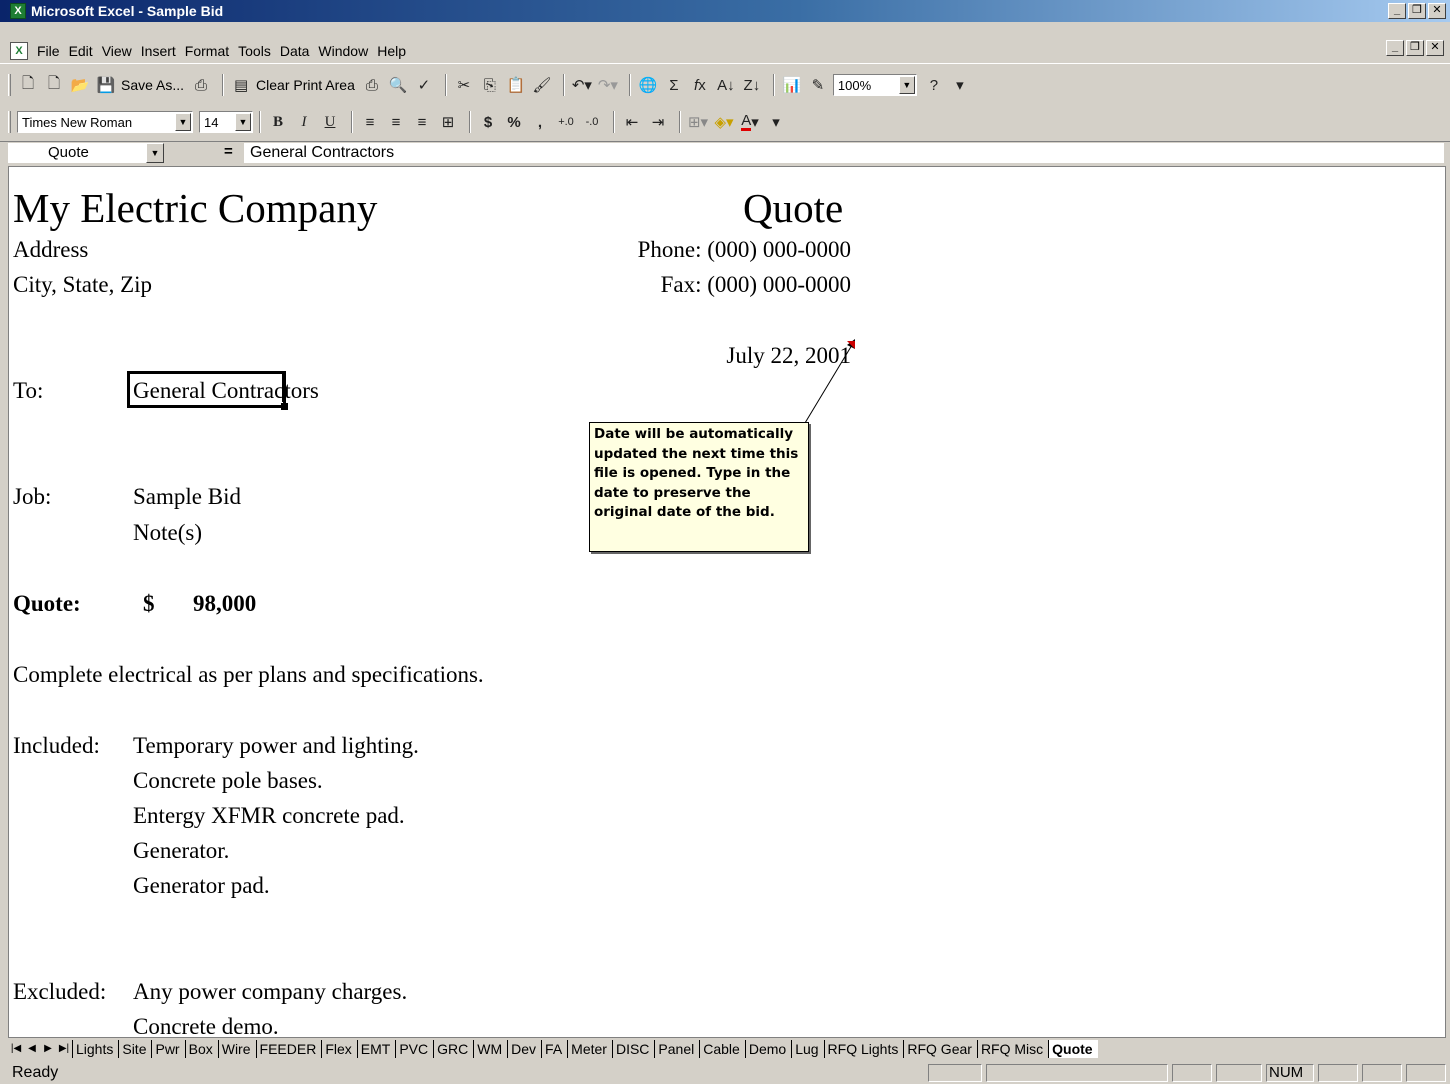 Image resolution: width=1450 pixels, height=1084 pixels. Describe the element at coordinates (514, 122) in the screenshot. I see `percent-icon: %` at that location.